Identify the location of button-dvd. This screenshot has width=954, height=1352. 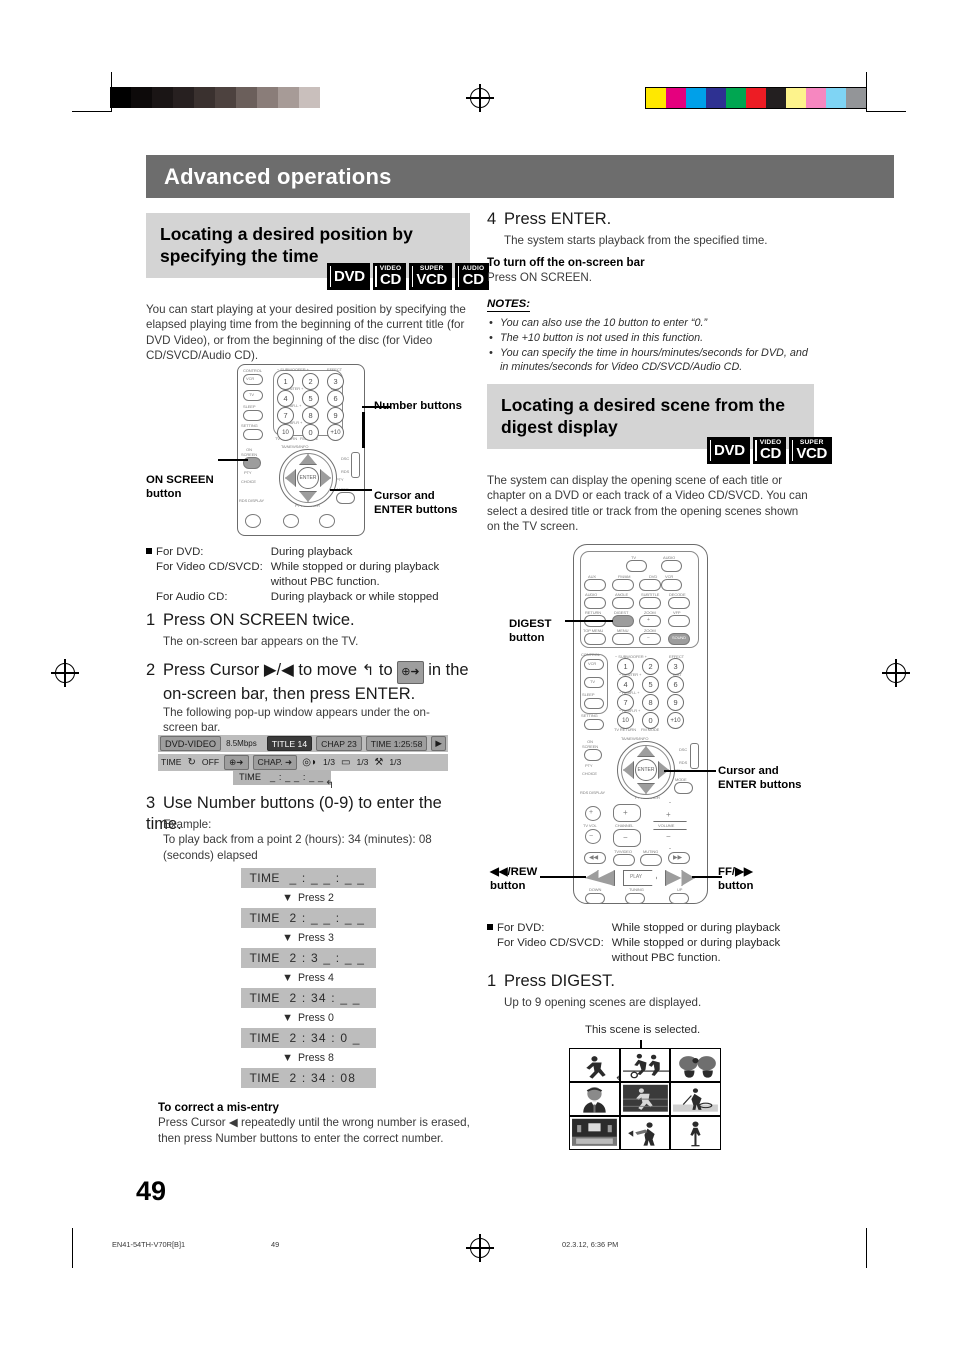
(650, 585).